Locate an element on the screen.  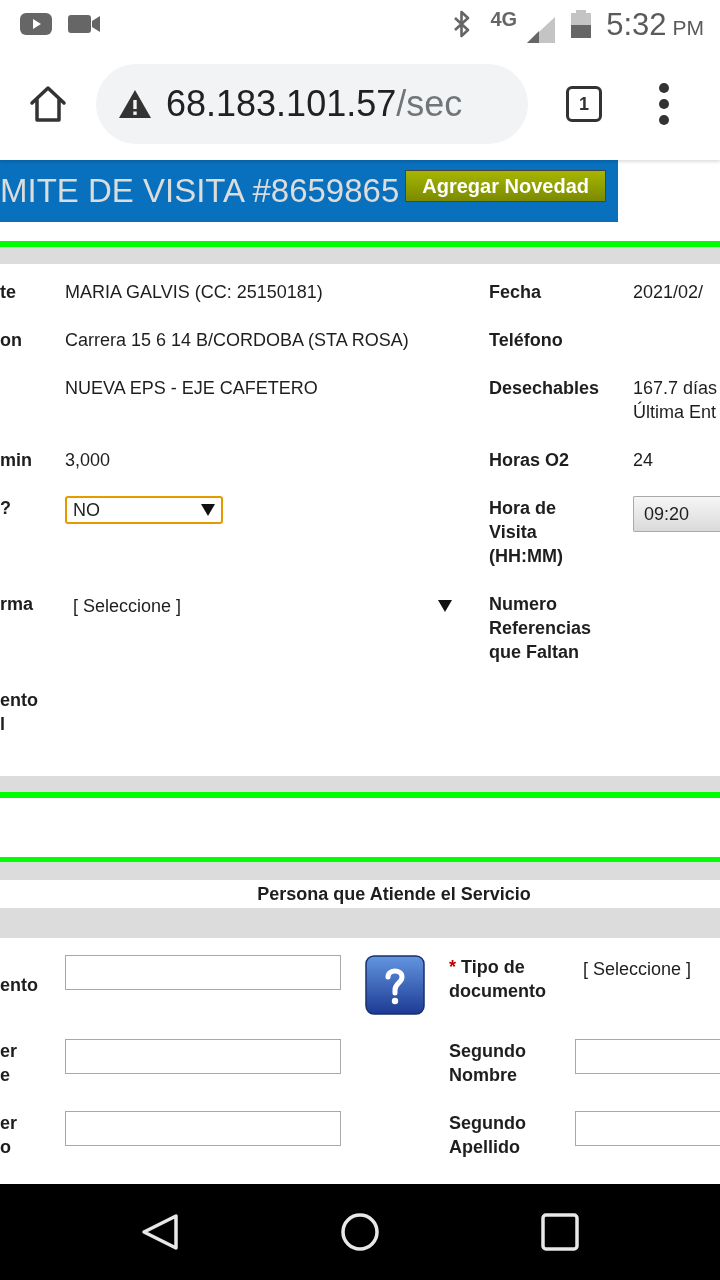
section-heading: Persona que Atiende el Servicio is located at coordinates (394, 894).